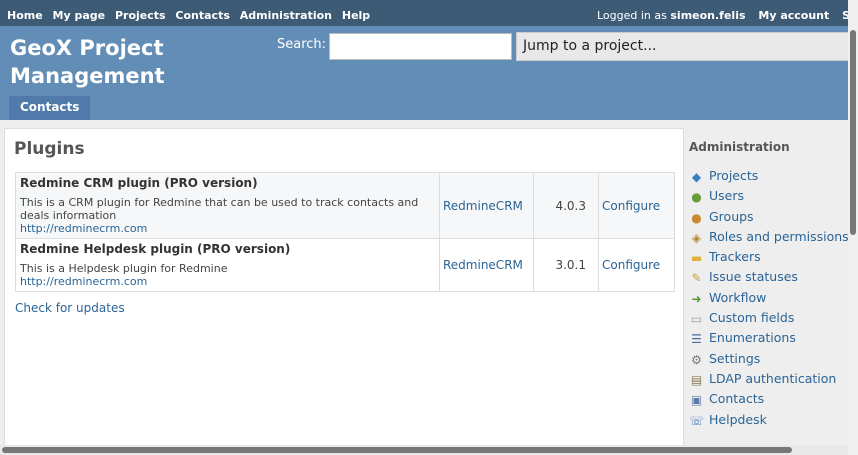 Image resolution: width=858 pixels, height=455 pixels. What do you see at coordinates (202, 15) in the screenshot?
I see `top-menu-contacts: Contacts` at bounding box center [202, 15].